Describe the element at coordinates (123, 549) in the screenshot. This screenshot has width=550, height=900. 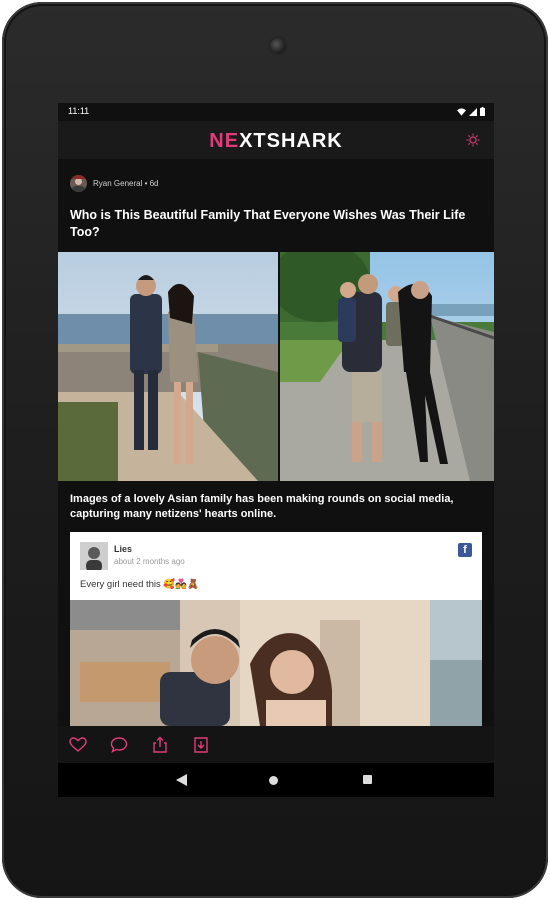
I see `embed-user-name: Lies` at that location.